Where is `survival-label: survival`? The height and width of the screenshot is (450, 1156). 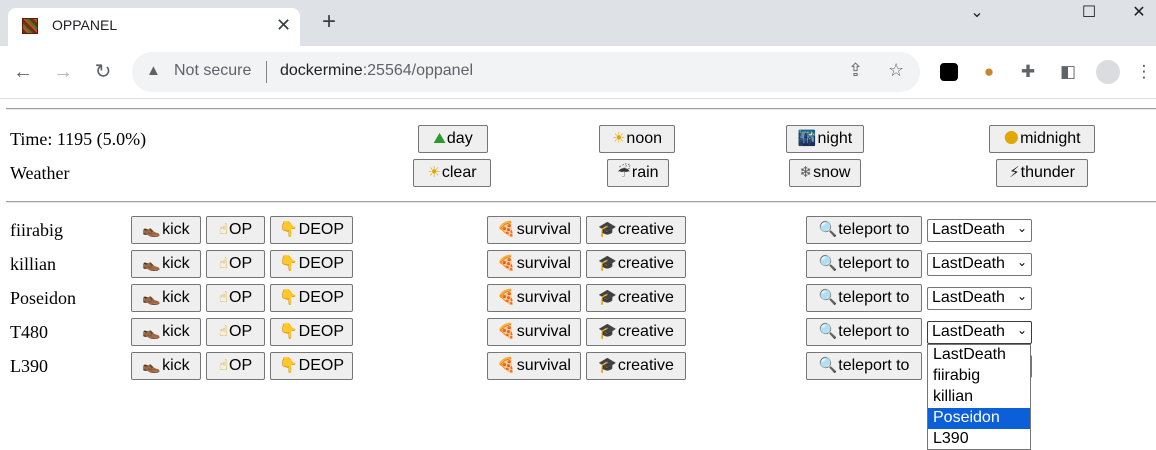 survival-label: survival is located at coordinates (543, 263).